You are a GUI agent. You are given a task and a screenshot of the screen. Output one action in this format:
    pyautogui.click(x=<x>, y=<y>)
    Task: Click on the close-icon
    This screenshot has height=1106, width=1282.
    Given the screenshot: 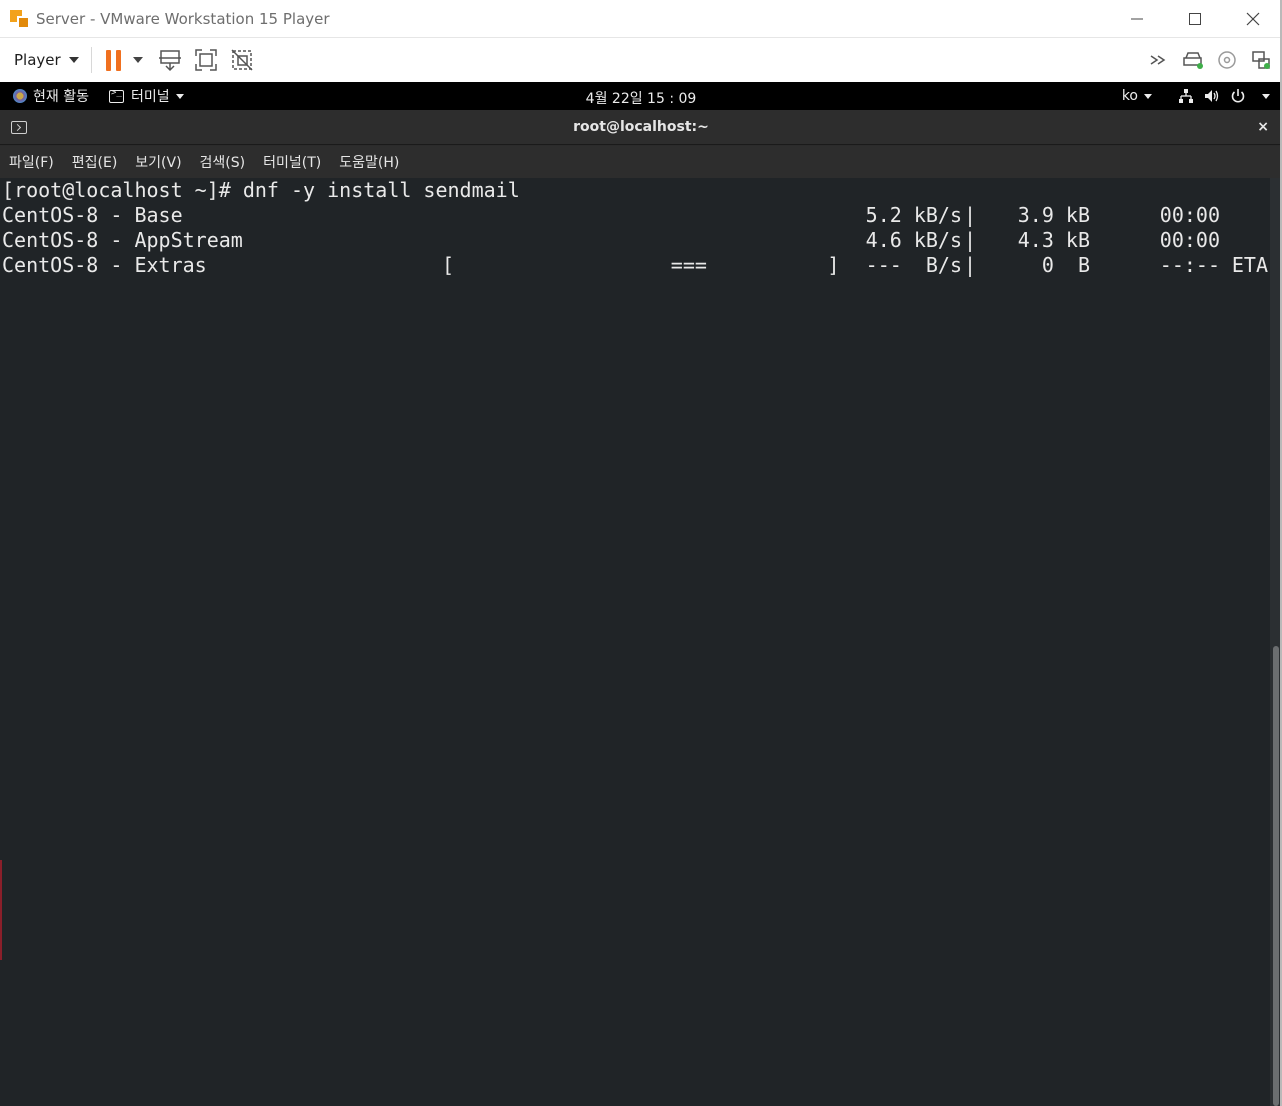 What is the action you would take?
    pyautogui.click(x=1253, y=18)
    